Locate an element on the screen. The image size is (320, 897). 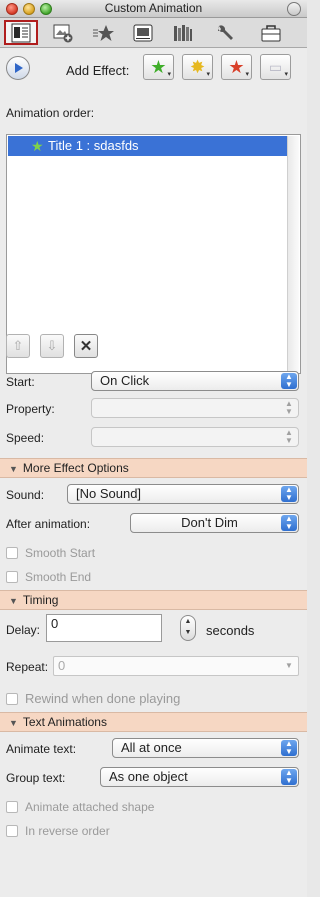
animate-text-select: All at once ▲ ▼ is located at coordinates (205, 748).